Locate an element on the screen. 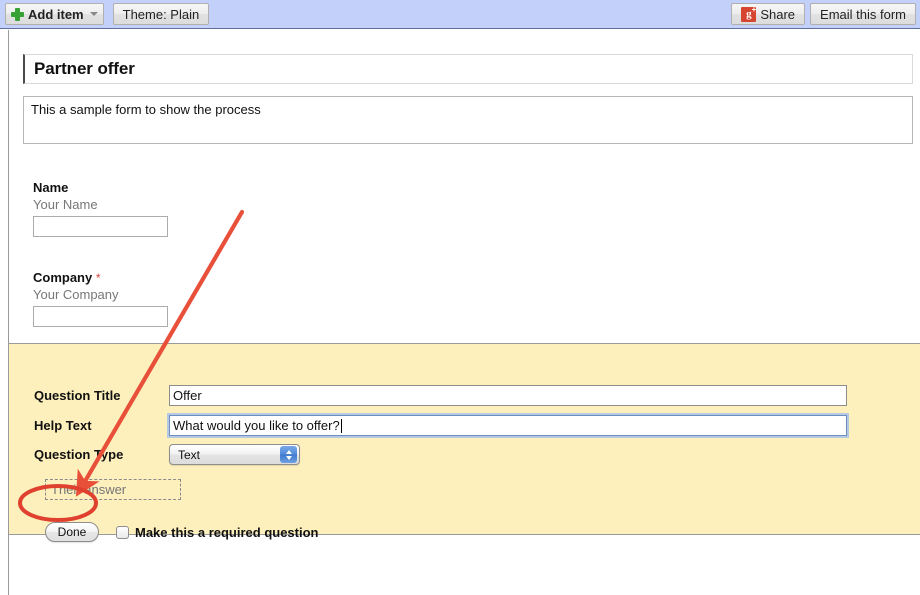 This screenshot has width=920, height=595. answer-placeholder-text: Their answer is located at coordinates (89, 489).